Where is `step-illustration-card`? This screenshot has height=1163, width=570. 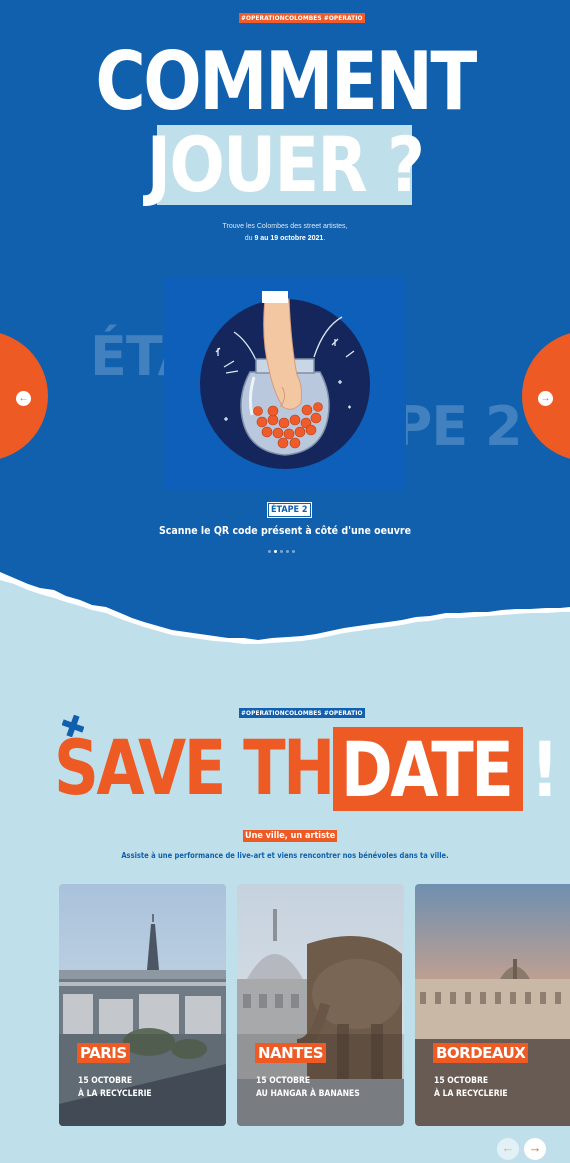 step-illustration-card is located at coordinates (285, 383).